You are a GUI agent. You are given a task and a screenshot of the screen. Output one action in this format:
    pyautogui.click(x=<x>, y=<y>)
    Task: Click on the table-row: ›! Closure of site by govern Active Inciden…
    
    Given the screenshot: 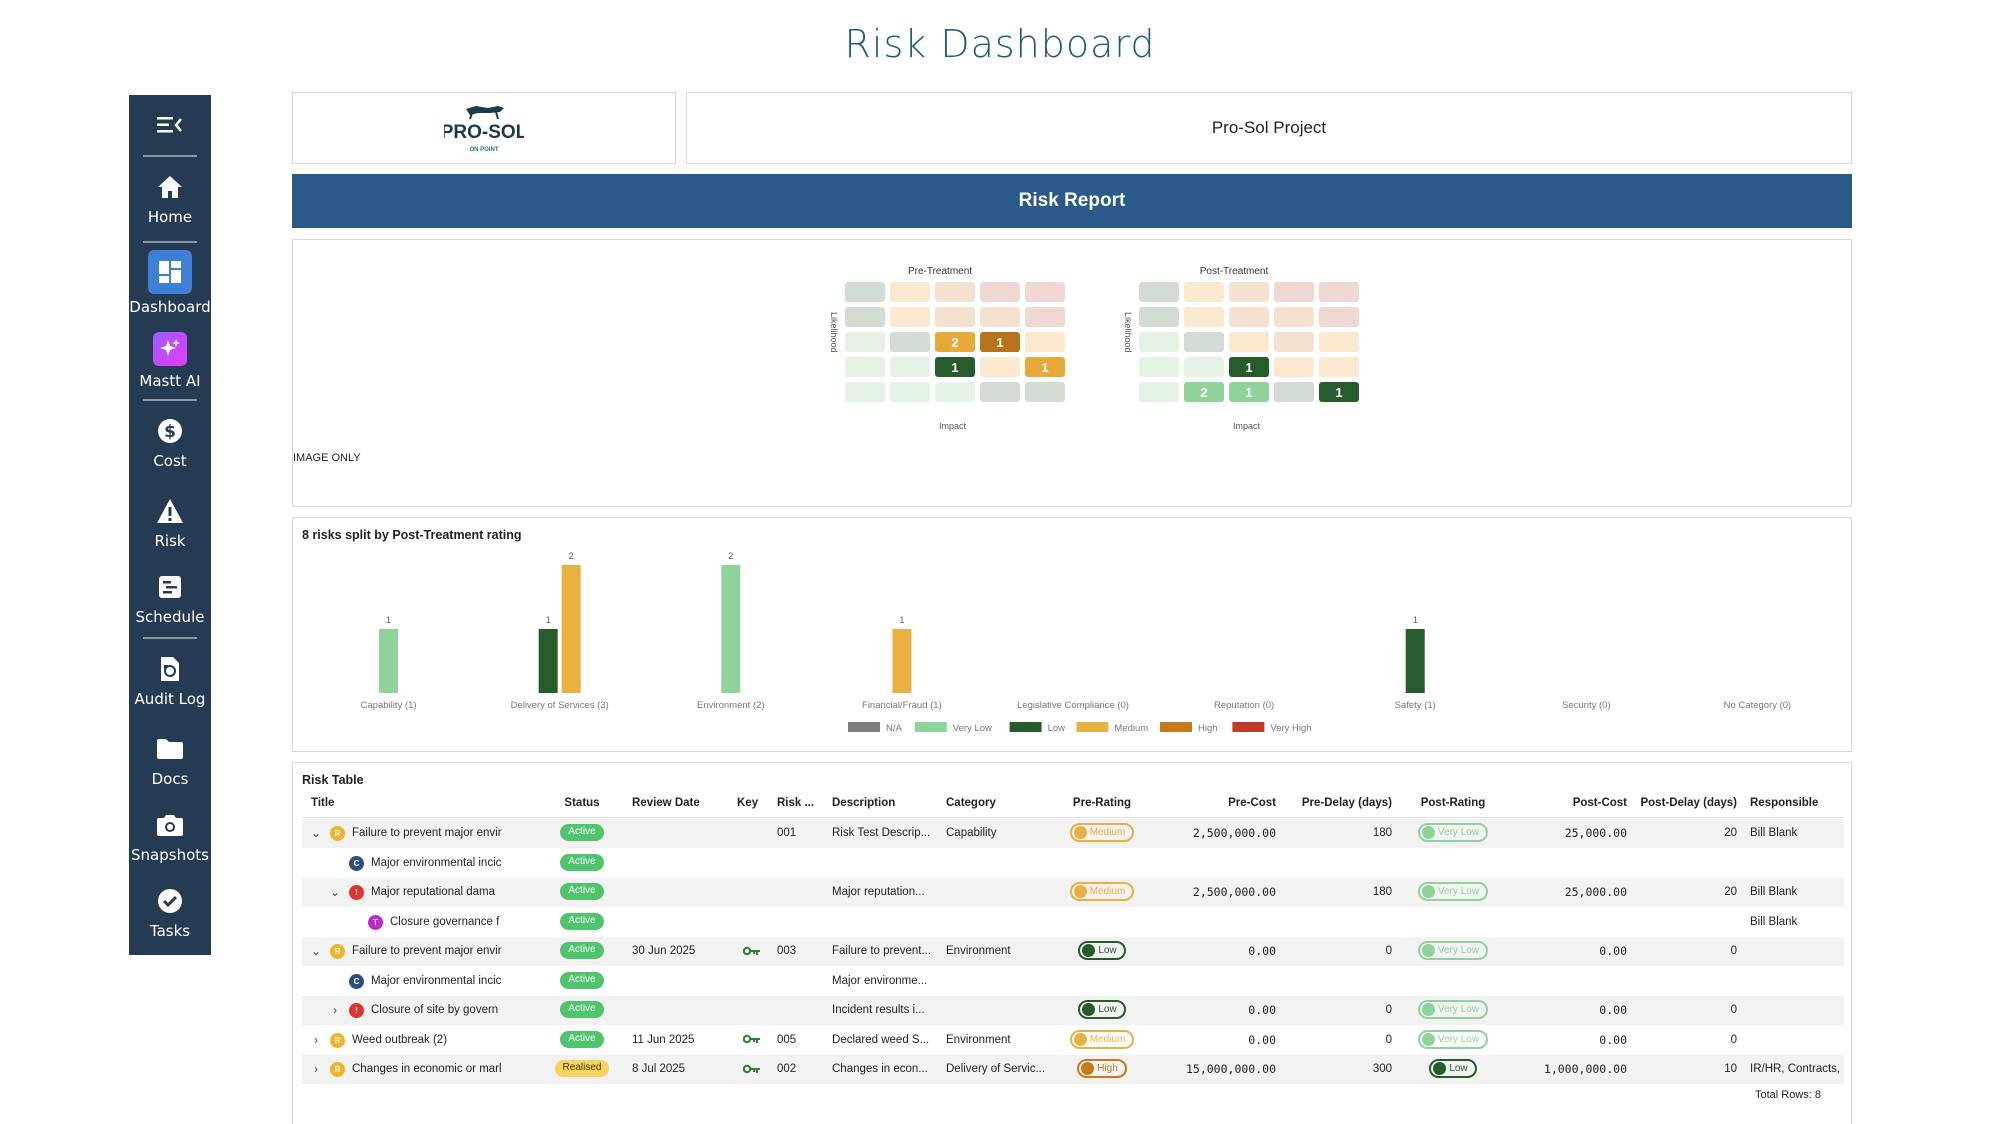 What is the action you would take?
    pyautogui.click(x=1073, y=1010)
    